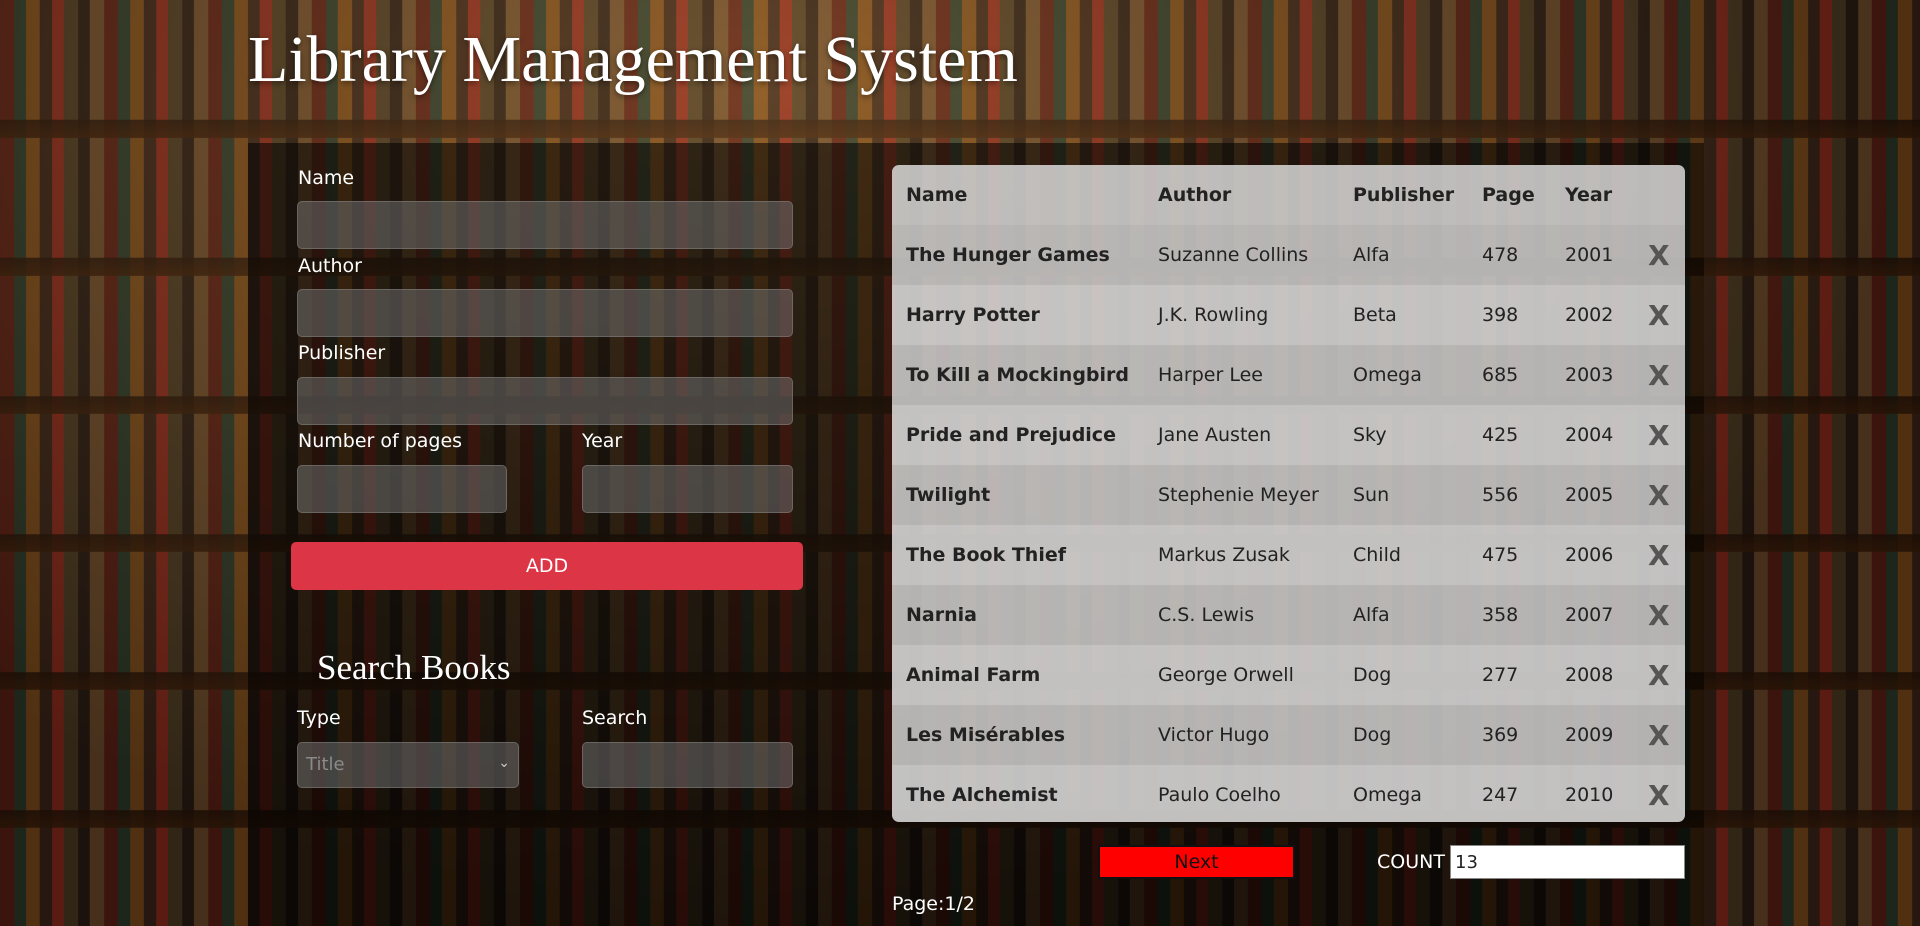 Image resolution: width=1920 pixels, height=926 pixels. Describe the element at coordinates (1508, 195) in the screenshot. I see `header-page: Page` at that location.